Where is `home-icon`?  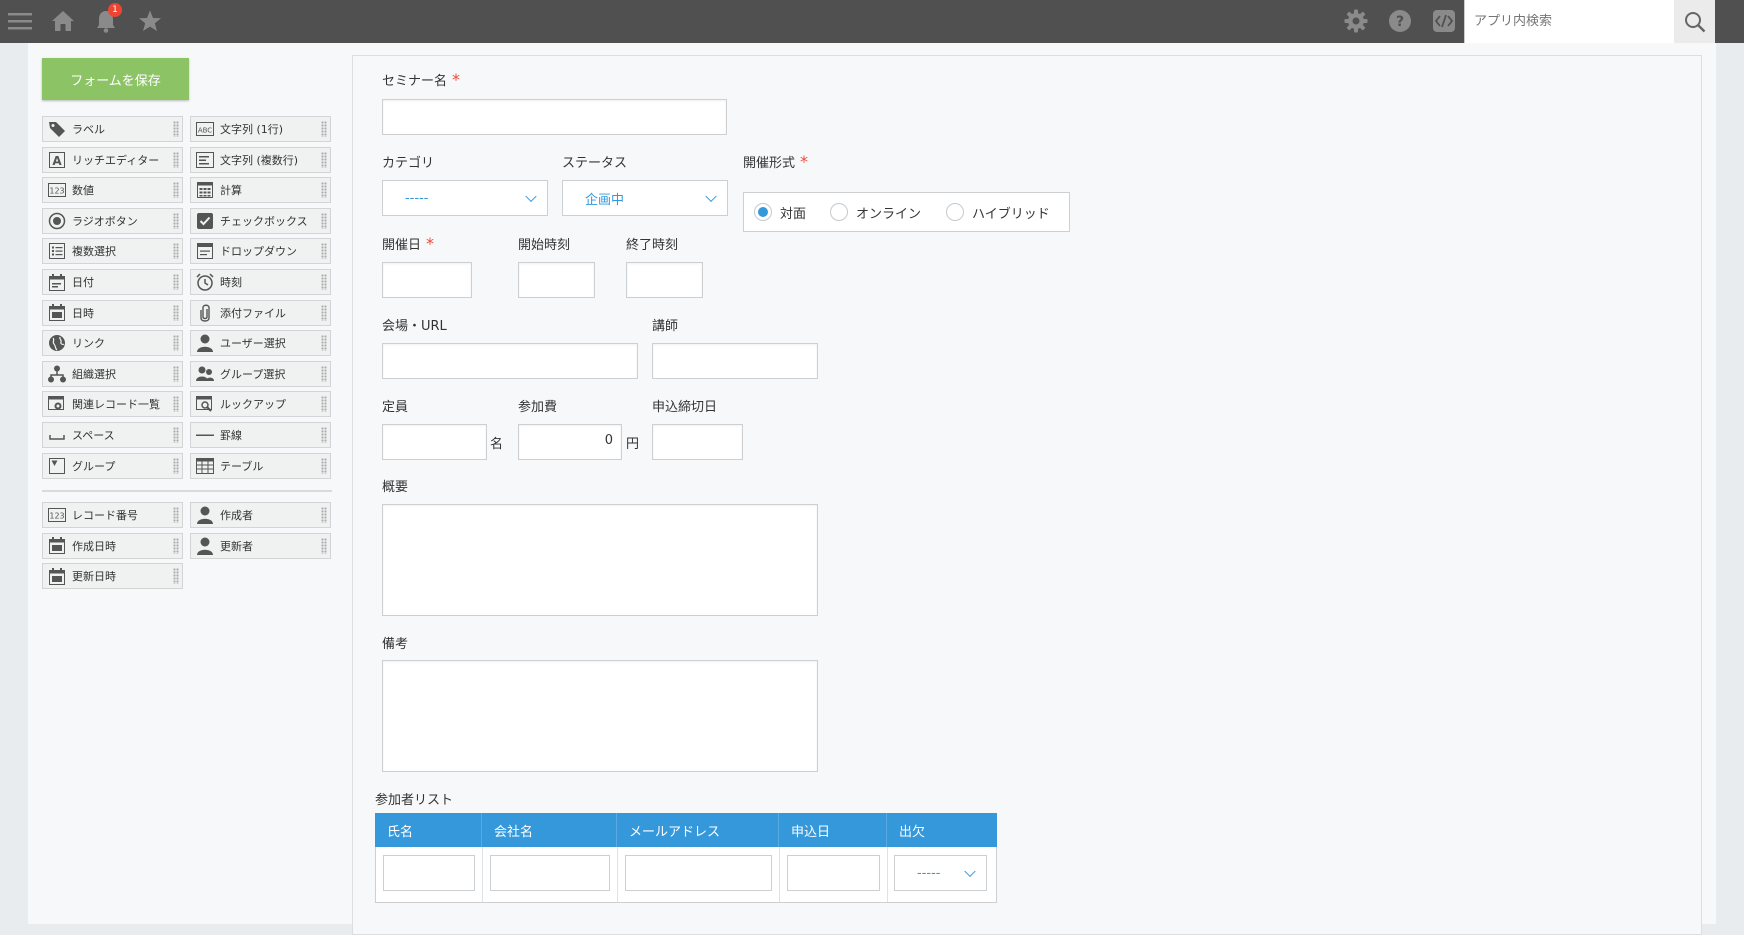 home-icon is located at coordinates (63, 21).